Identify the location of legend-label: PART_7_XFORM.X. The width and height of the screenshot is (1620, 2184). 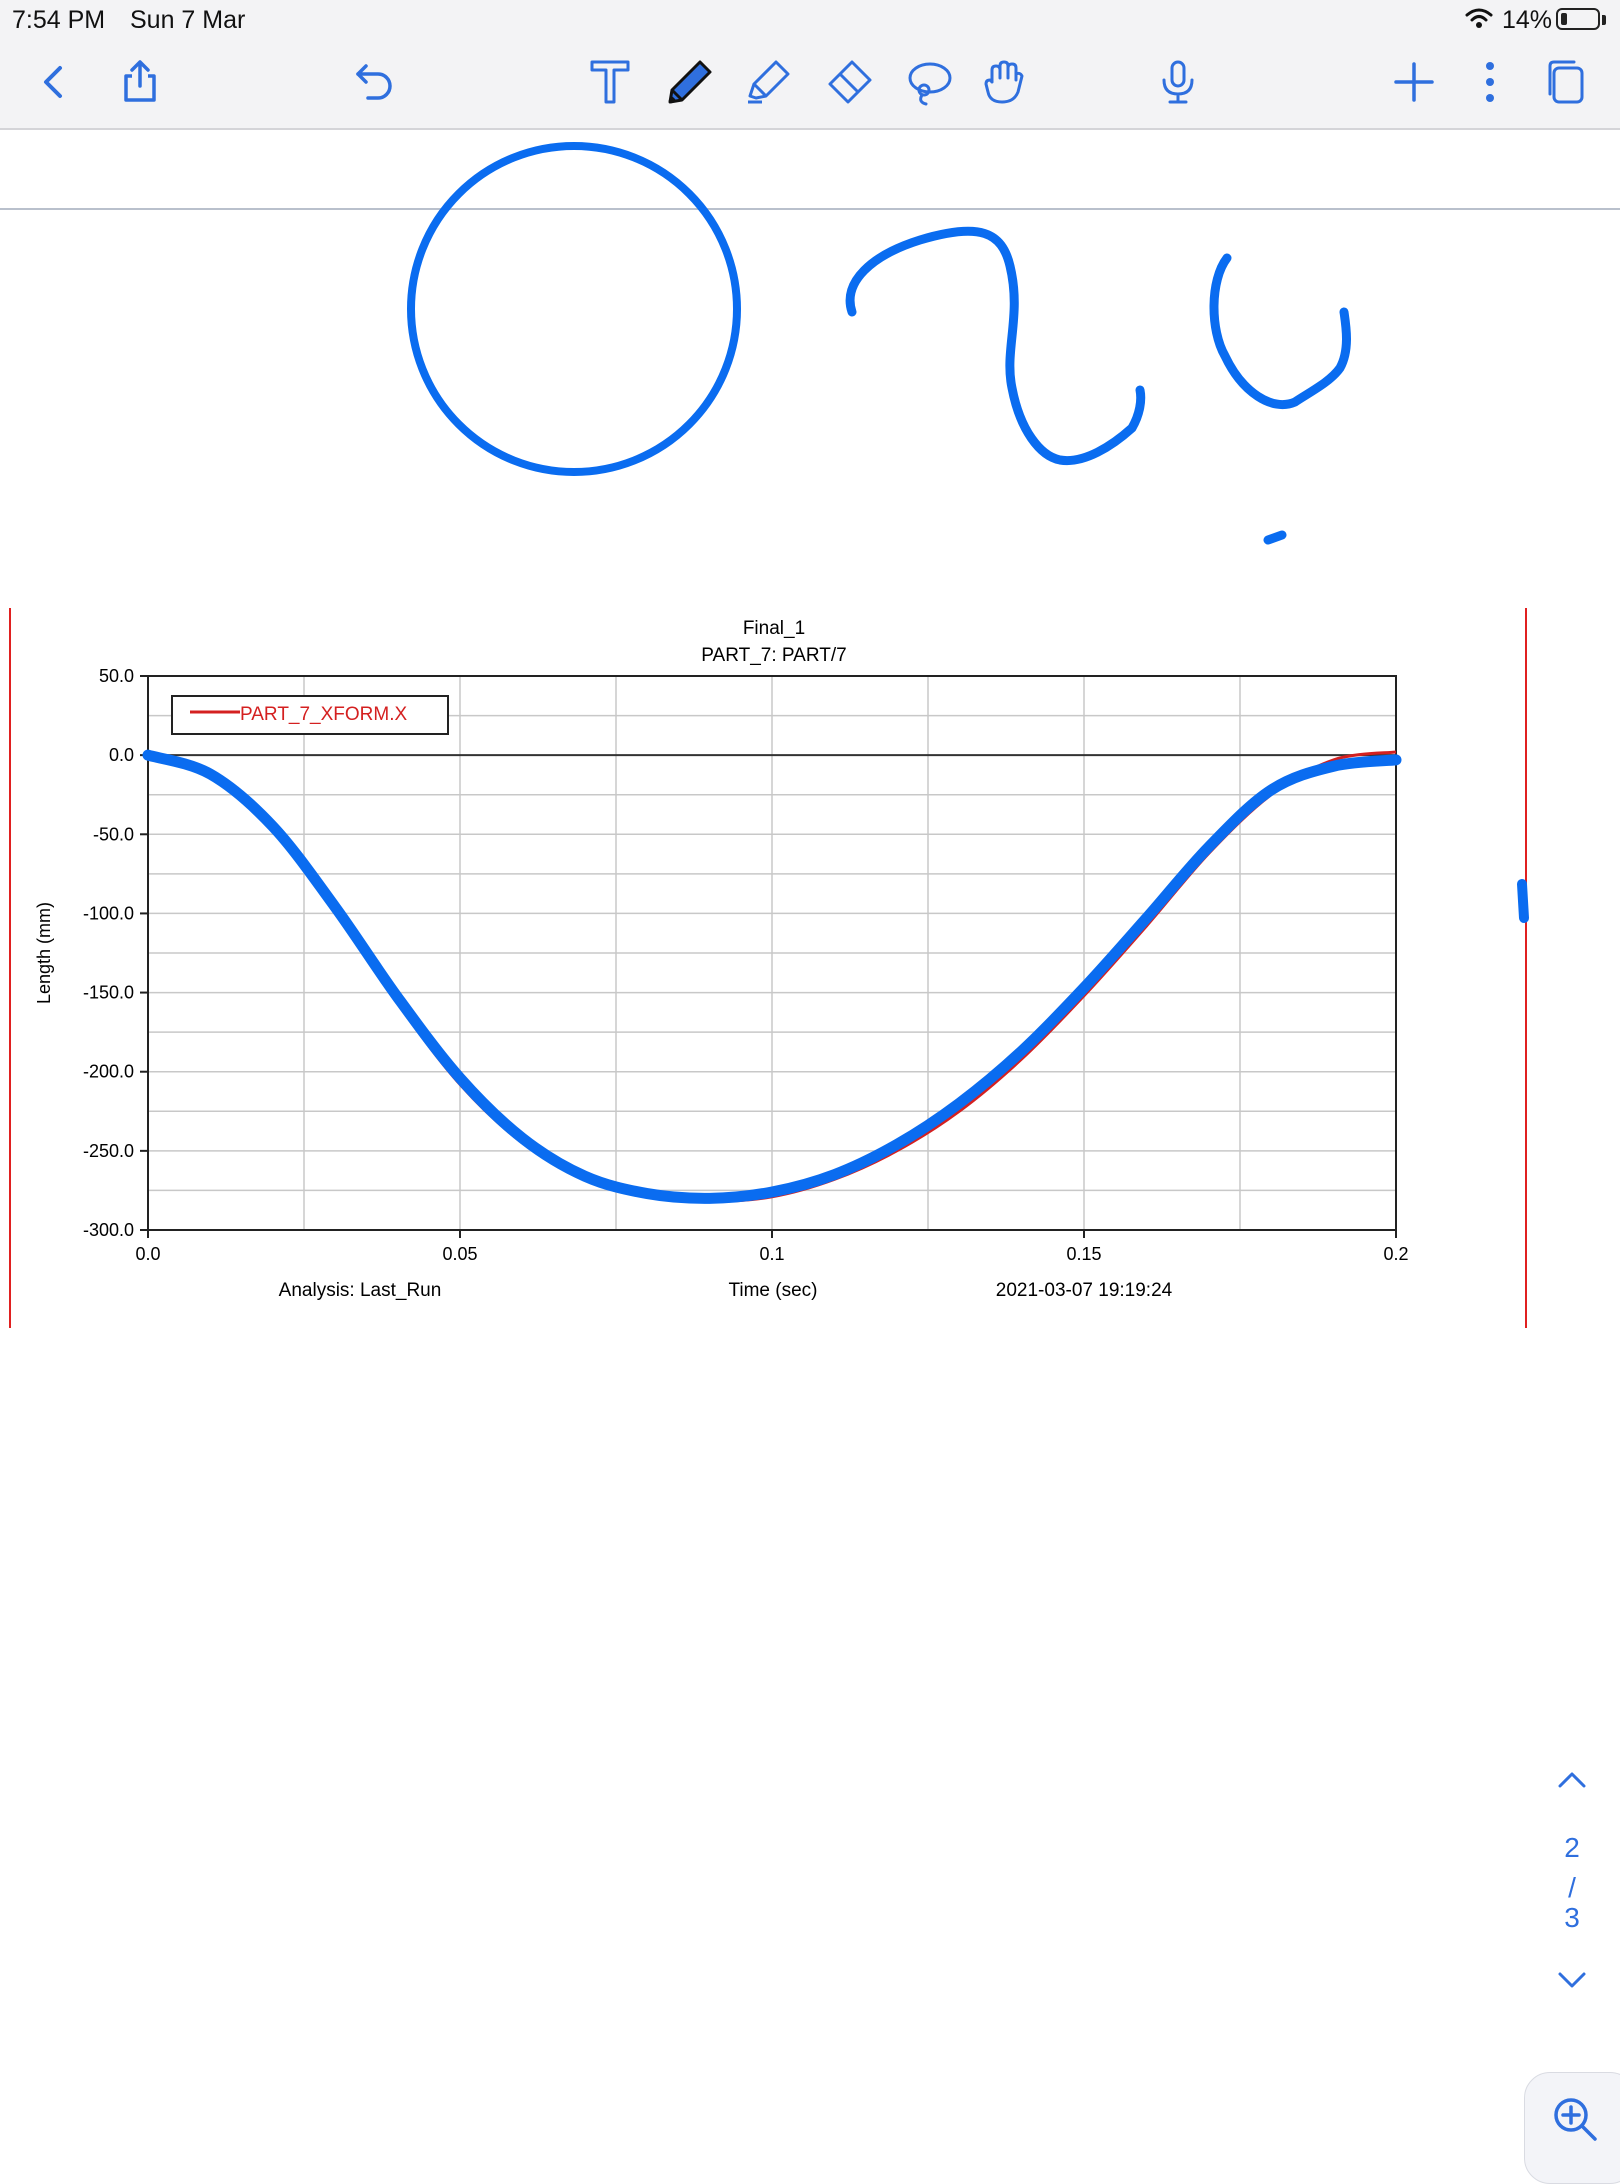
(324, 714).